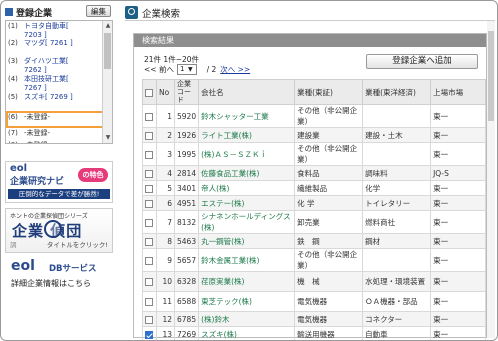 The image size is (498, 341). What do you see at coordinates (247, 154) in the screenshot?
I see `row-company-name: (株)ＡＳ－ＳＺＫｉ` at bounding box center [247, 154].